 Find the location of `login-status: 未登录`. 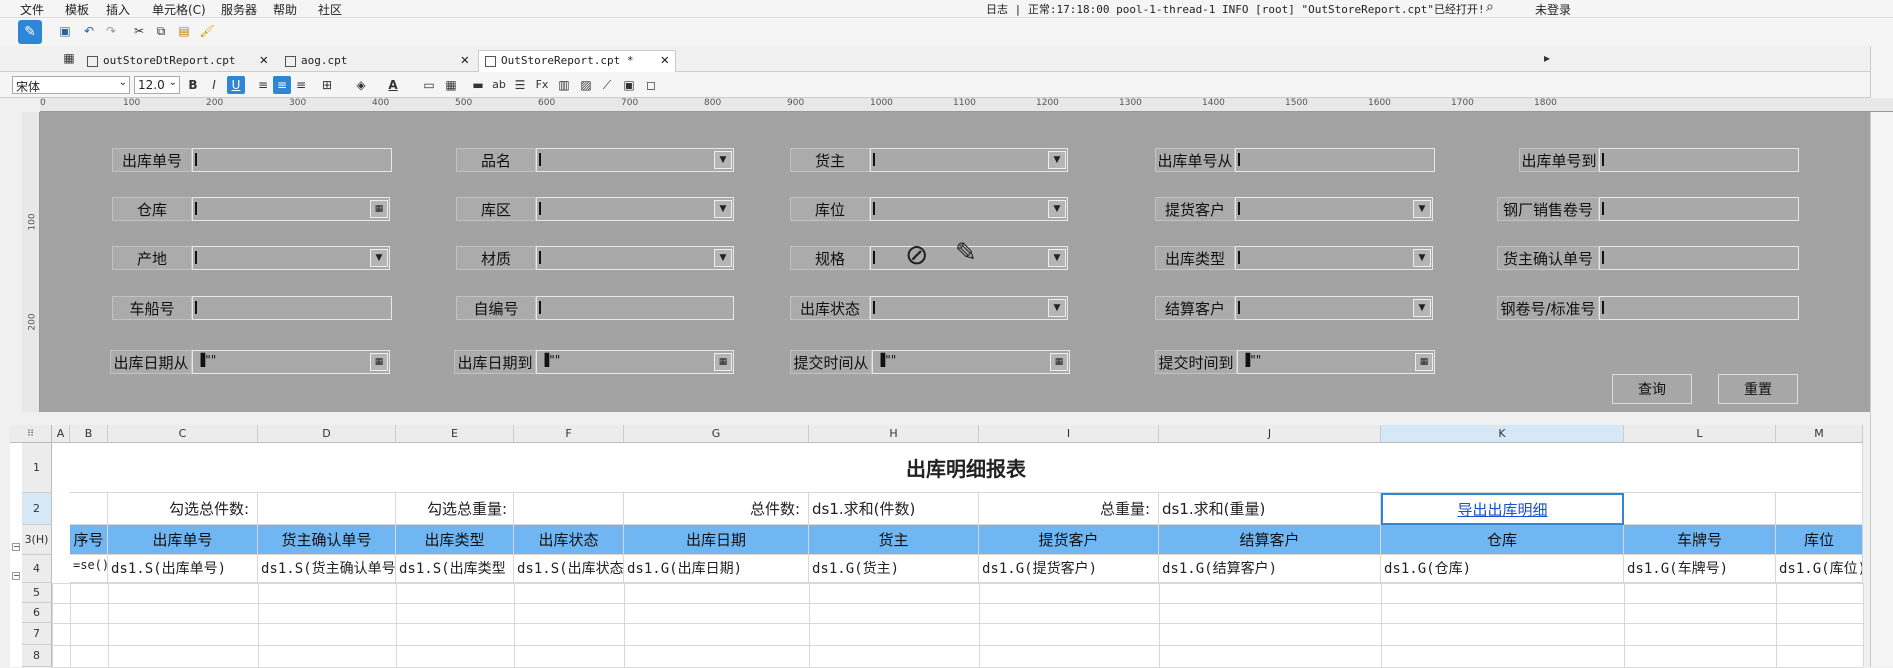

login-status: 未登录 is located at coordinates (1553, 9).